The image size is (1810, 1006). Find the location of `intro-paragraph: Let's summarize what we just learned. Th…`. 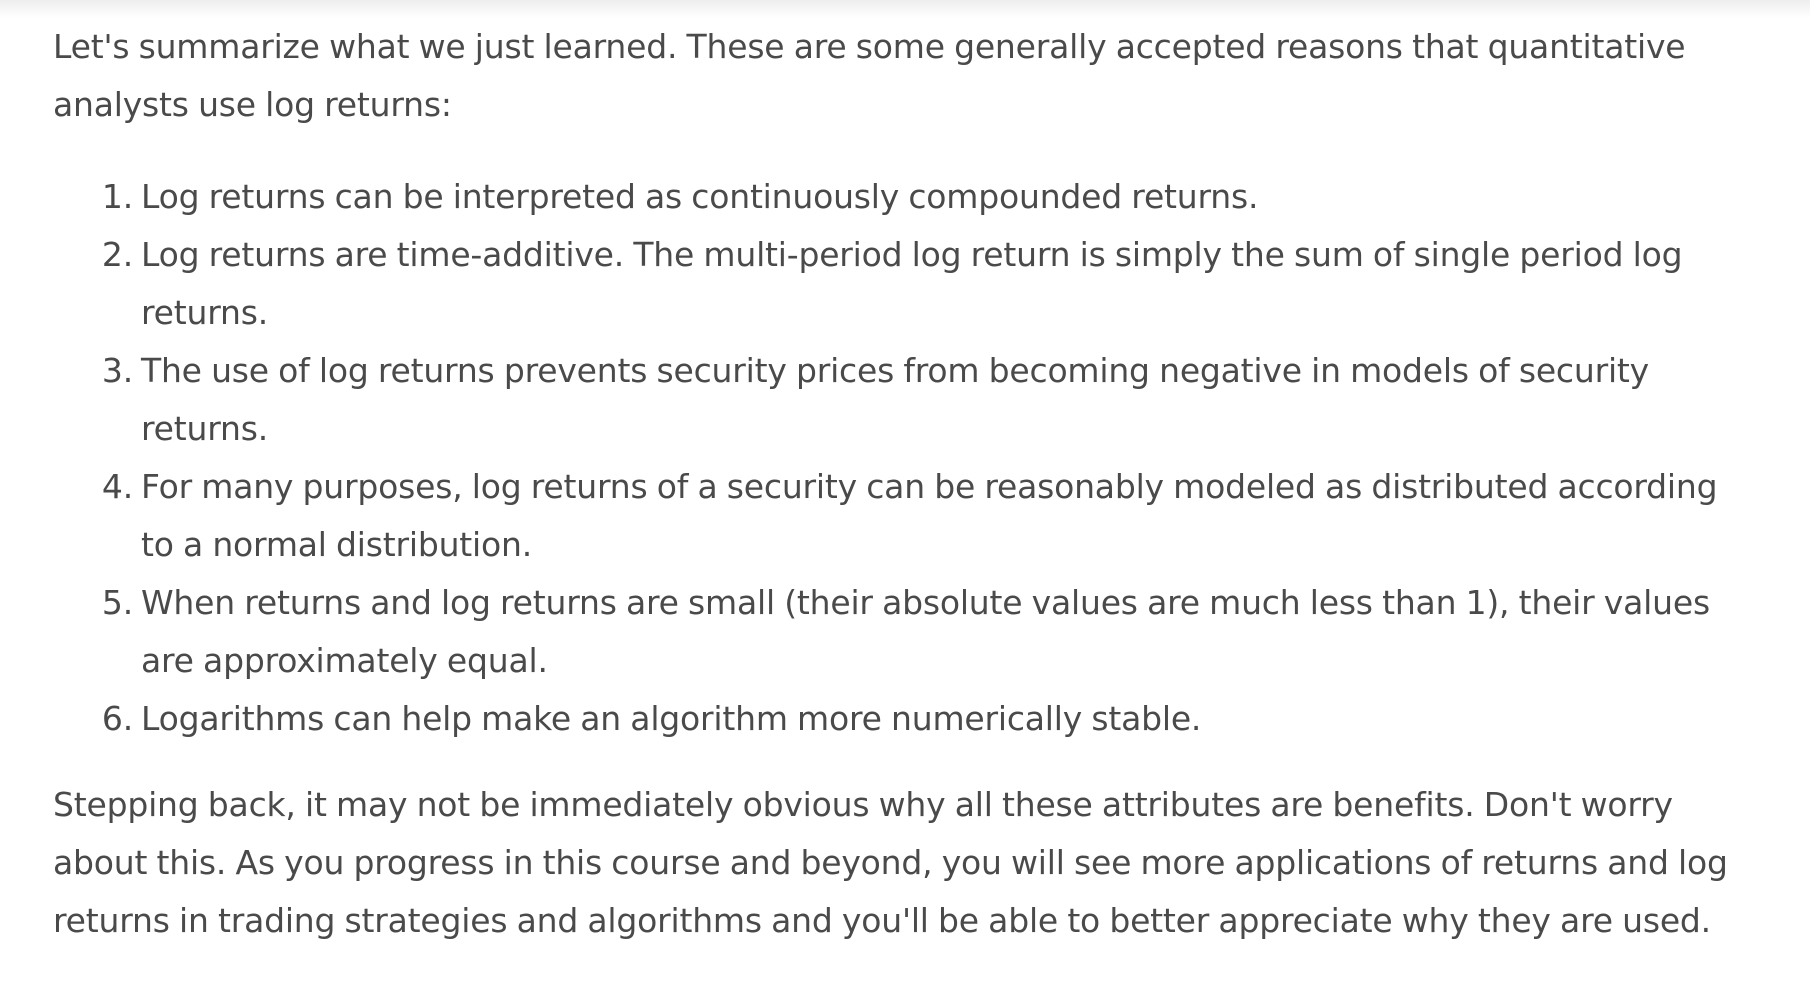

intro-paragraph: Let's summarize what we just learned. Th… is located at coordinates (869, 75).